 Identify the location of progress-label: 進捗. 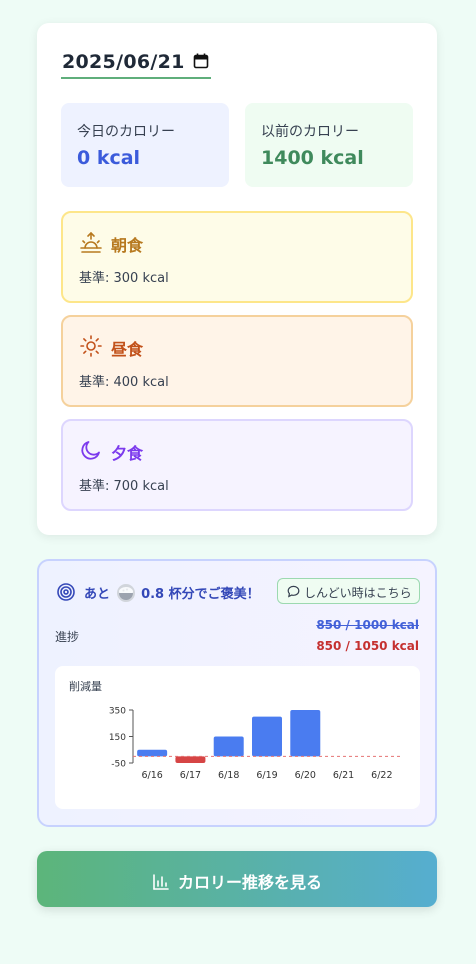
(67, 637).